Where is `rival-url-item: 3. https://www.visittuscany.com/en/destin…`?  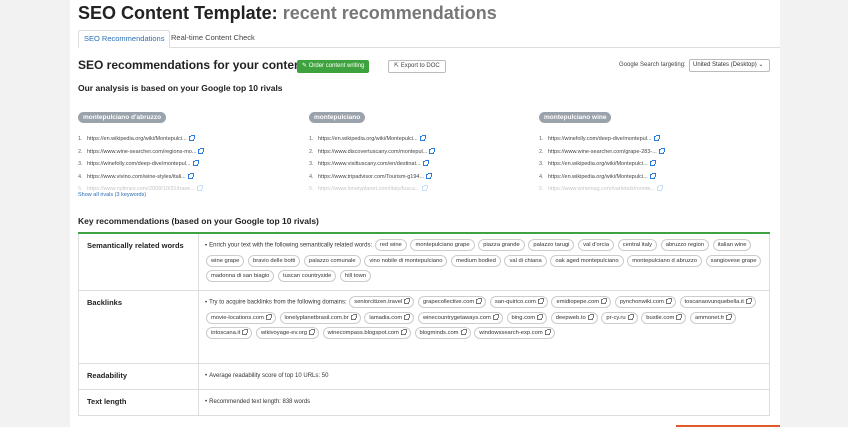
rival-url-item: 3. https://www.visittuscany.com/en/destin… is located at coordinates (394, 164).